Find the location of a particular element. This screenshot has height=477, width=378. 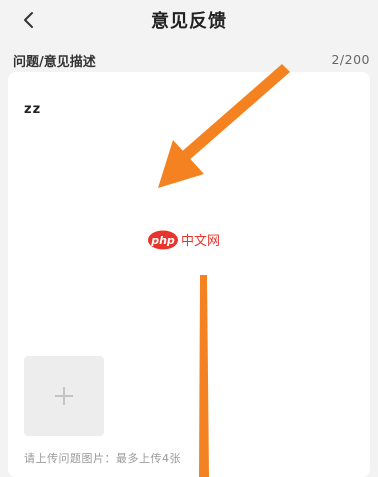

page-title: 意见反馈 is located at coordinates (189, 21).